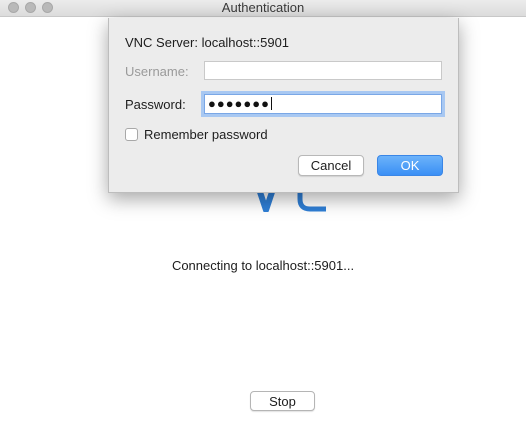 The image size is (526, 423). What do you see at coordinates (323, 70) in the screenshot?
I see `username-field` at bounding box center [323, 70].